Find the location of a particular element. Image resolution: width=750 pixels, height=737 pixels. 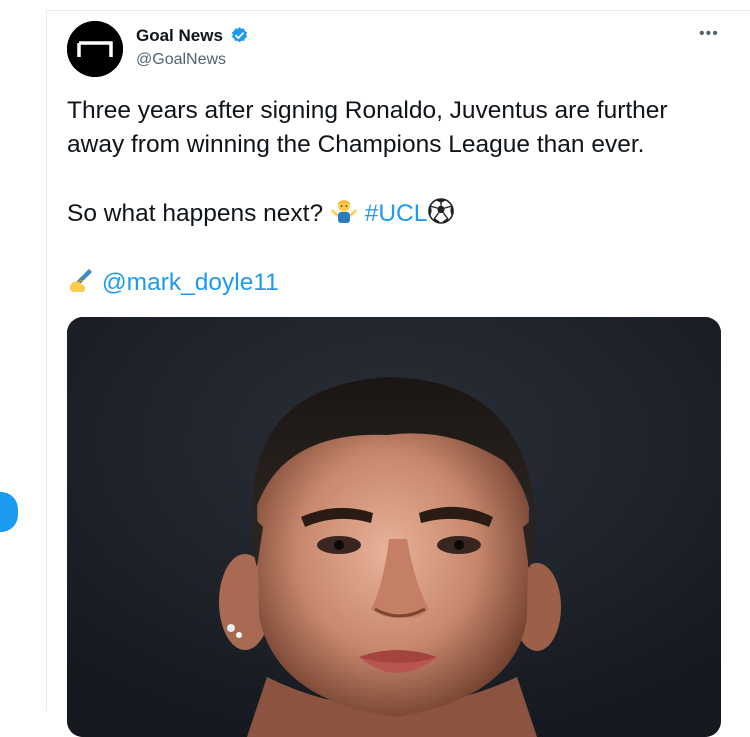

verified-badge-icon is located at coordinates (239, 35).